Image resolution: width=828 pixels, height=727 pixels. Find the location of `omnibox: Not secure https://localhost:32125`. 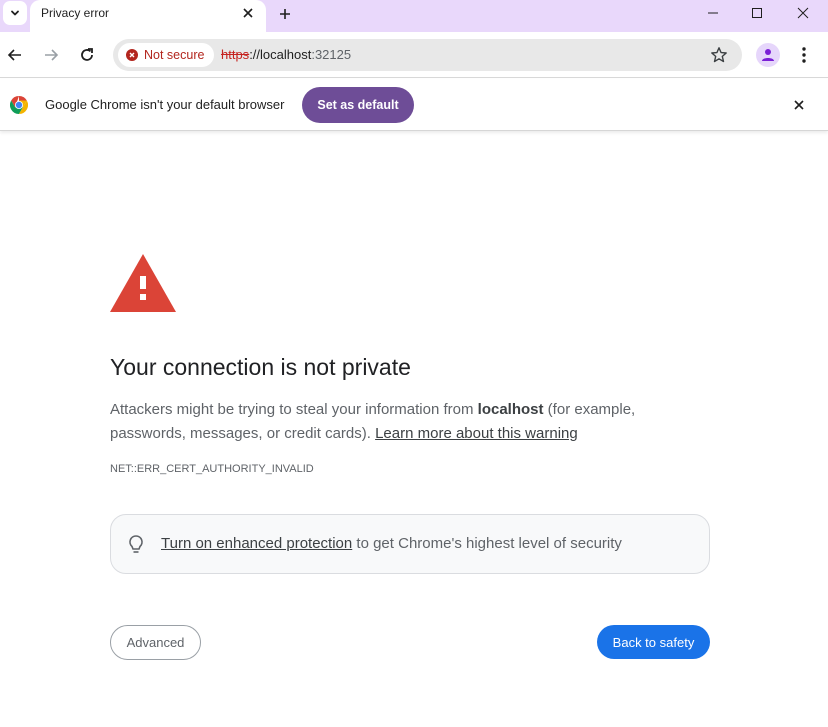

omnibox: Not secure https://localhost:32125 is located at coordinates (427, 55).